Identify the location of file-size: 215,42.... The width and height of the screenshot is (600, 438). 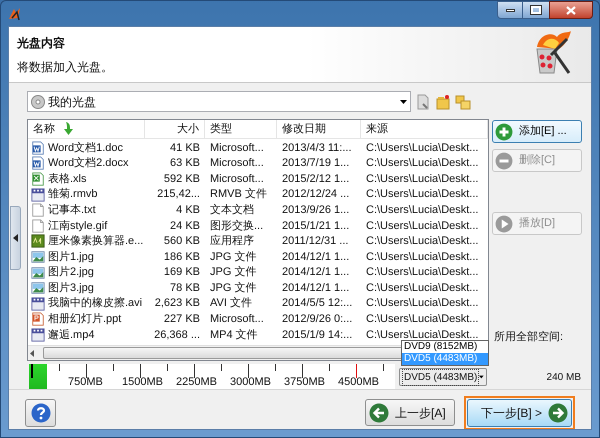
(178, 194).